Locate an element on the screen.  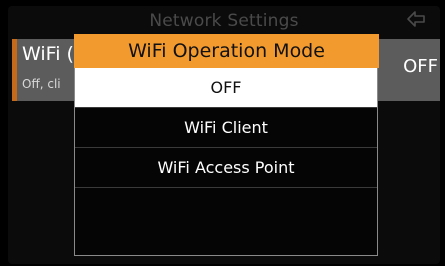
option-off: OFF is located at coordinates (226, 88).